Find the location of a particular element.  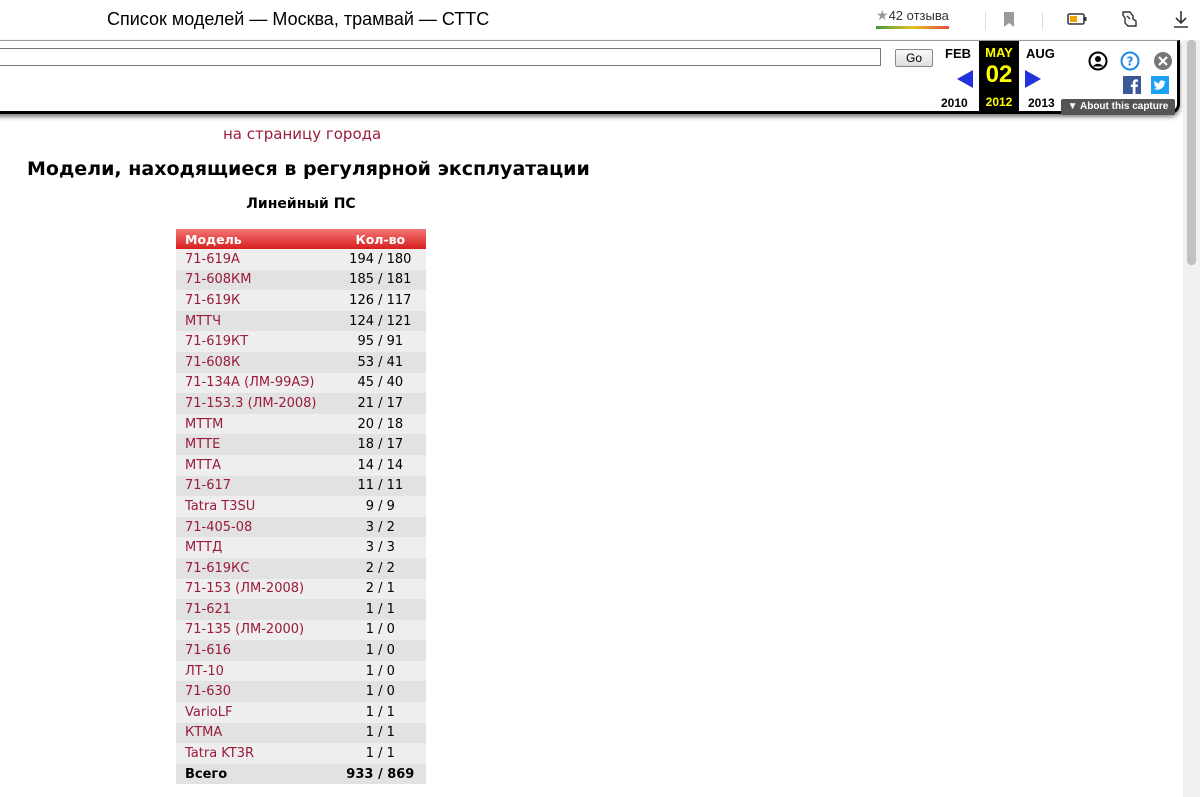

model-link: 71-621 is located at coordinates (208, 609).